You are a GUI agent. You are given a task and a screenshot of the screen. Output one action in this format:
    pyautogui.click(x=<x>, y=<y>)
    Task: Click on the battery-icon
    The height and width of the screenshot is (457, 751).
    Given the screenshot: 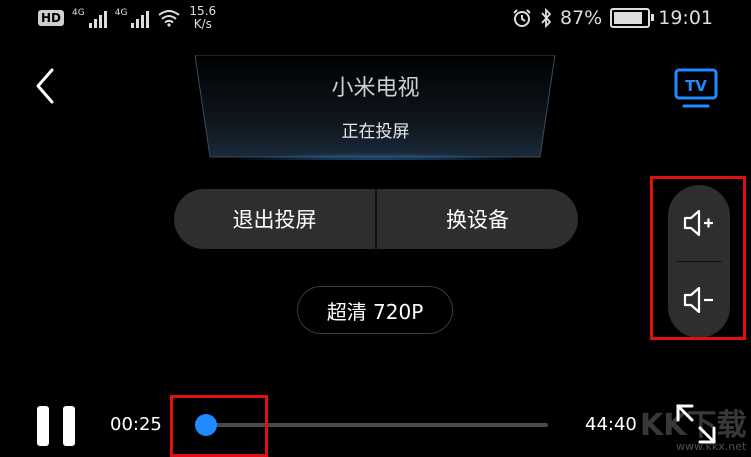 What is the action you would take?
    pyautogui.click(x=632, y=18)
    